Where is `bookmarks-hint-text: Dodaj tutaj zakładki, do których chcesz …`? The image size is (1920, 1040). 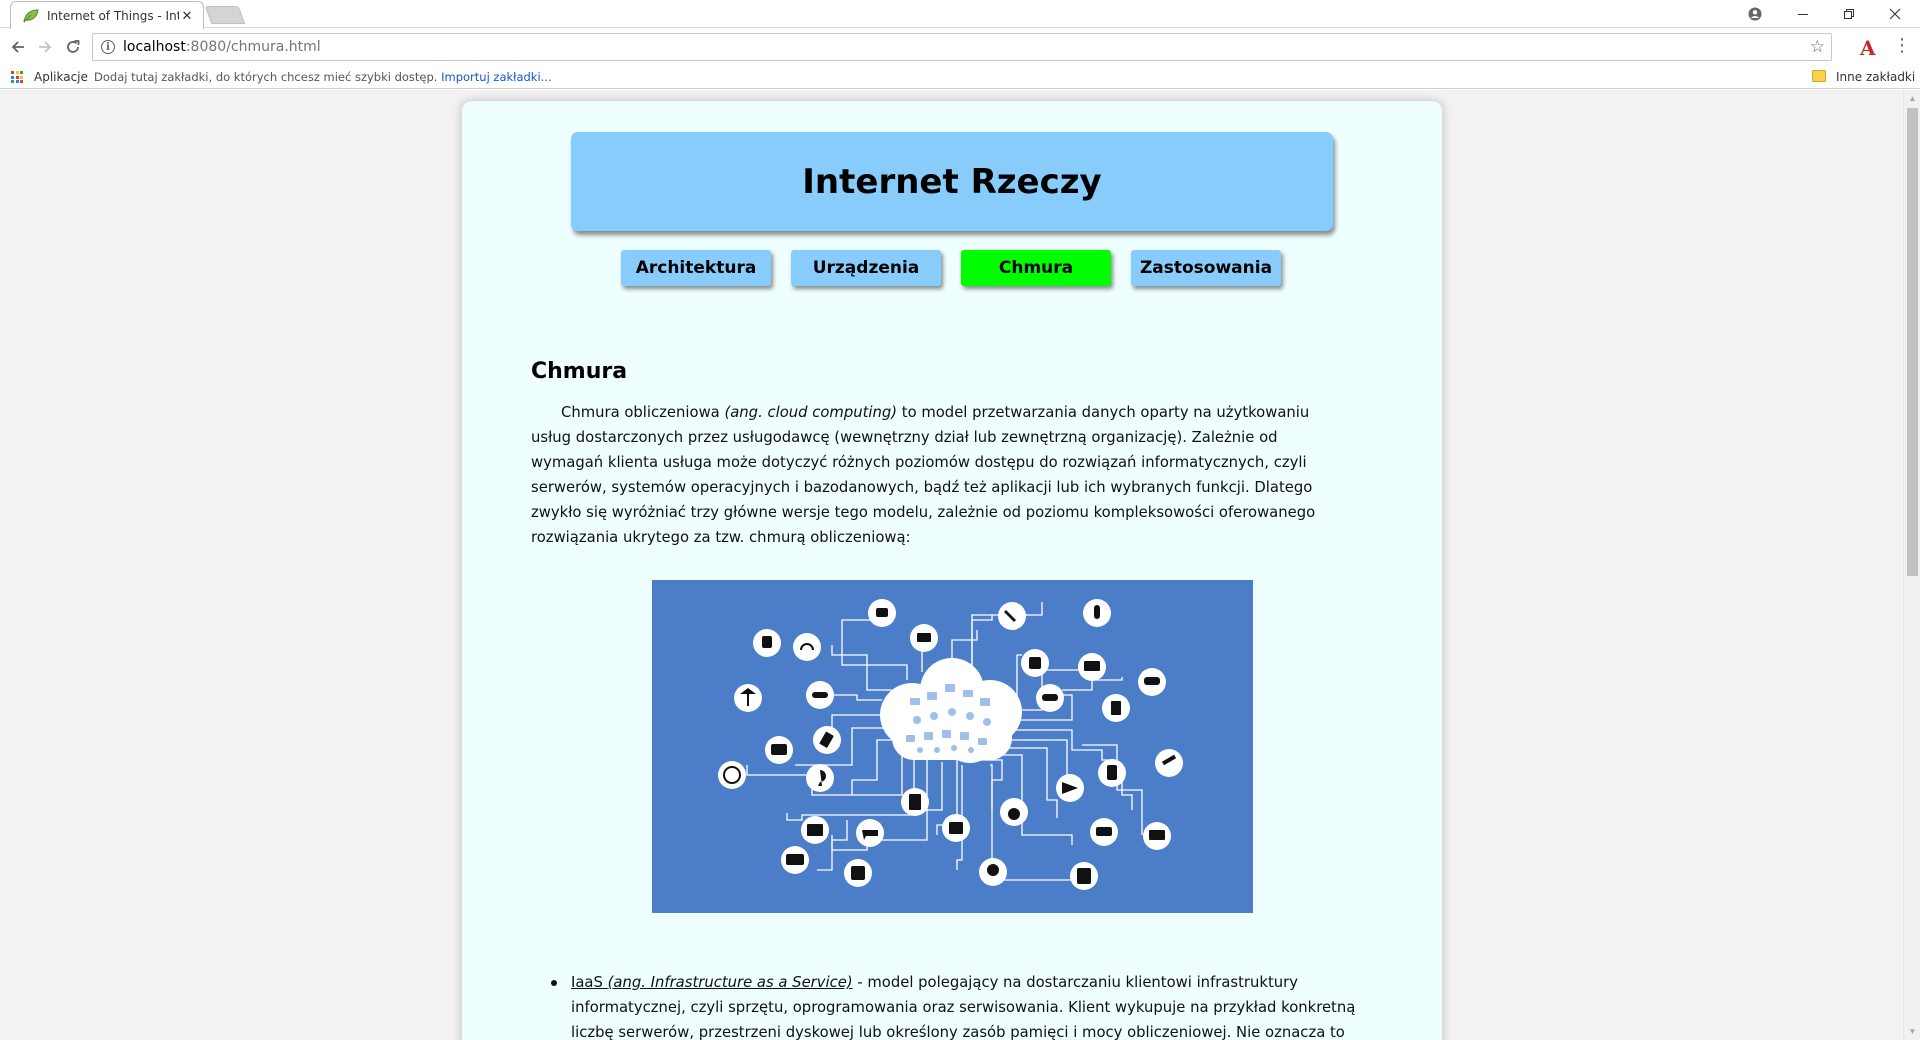
bookmarks-hint-text: Dodaj tutaj zakładki, do których chcesz … is located at coordinates (266, 77).